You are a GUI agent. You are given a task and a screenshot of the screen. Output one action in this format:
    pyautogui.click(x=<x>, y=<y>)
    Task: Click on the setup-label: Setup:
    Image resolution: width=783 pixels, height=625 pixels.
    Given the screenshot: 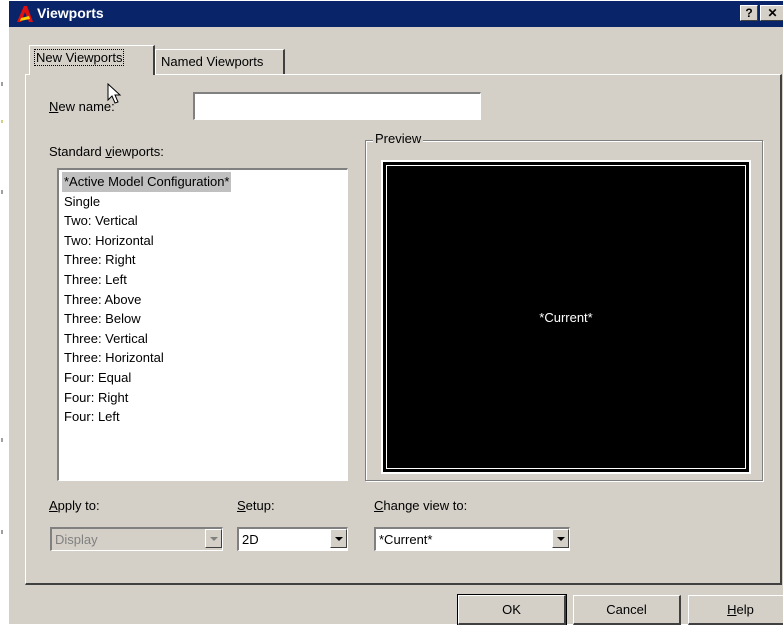 What is the action you would take?
    pyautogui.click(x=256, y=505)
    